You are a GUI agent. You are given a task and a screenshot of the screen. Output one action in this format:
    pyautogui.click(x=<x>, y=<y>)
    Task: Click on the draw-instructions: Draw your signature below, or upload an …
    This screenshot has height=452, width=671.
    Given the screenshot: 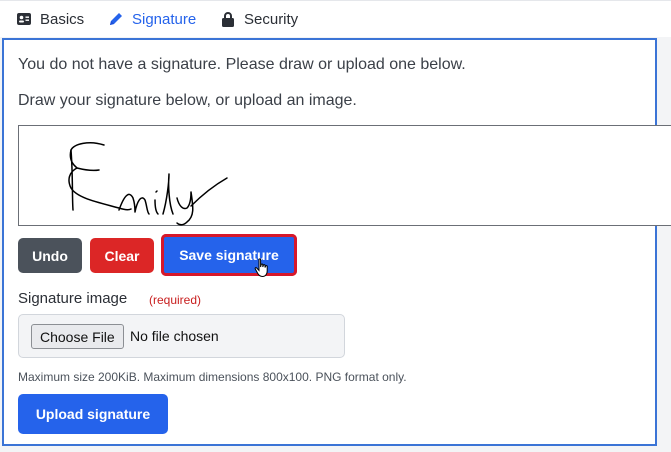 What is the action you would take?
    pyautogui.click(x=187, y=100)
    